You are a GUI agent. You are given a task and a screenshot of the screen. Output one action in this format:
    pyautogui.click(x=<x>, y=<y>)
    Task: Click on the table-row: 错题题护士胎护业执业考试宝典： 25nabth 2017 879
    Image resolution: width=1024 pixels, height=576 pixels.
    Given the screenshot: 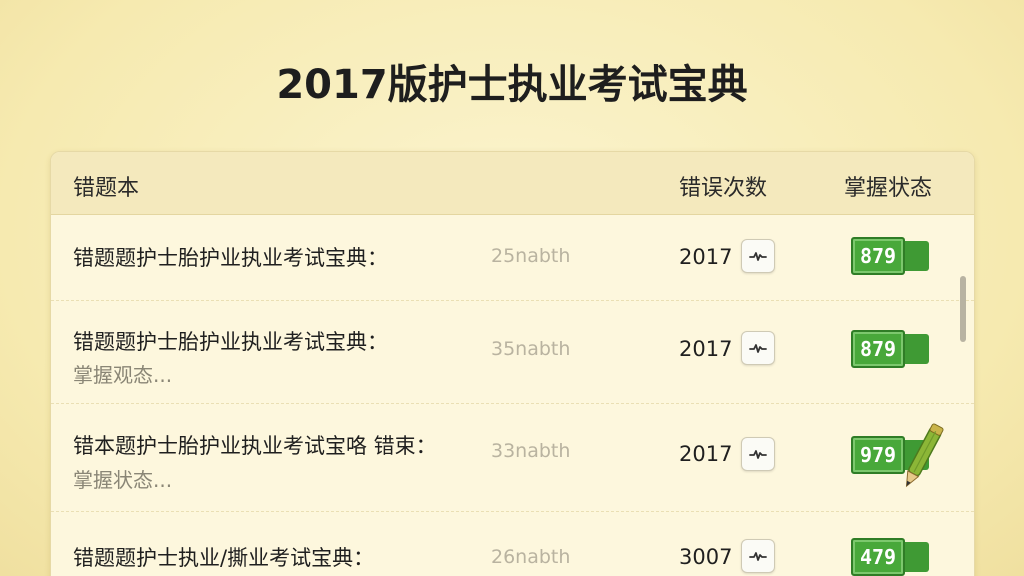 What is the action you would take?
    pyautogui.click(x=512, y=258)
    